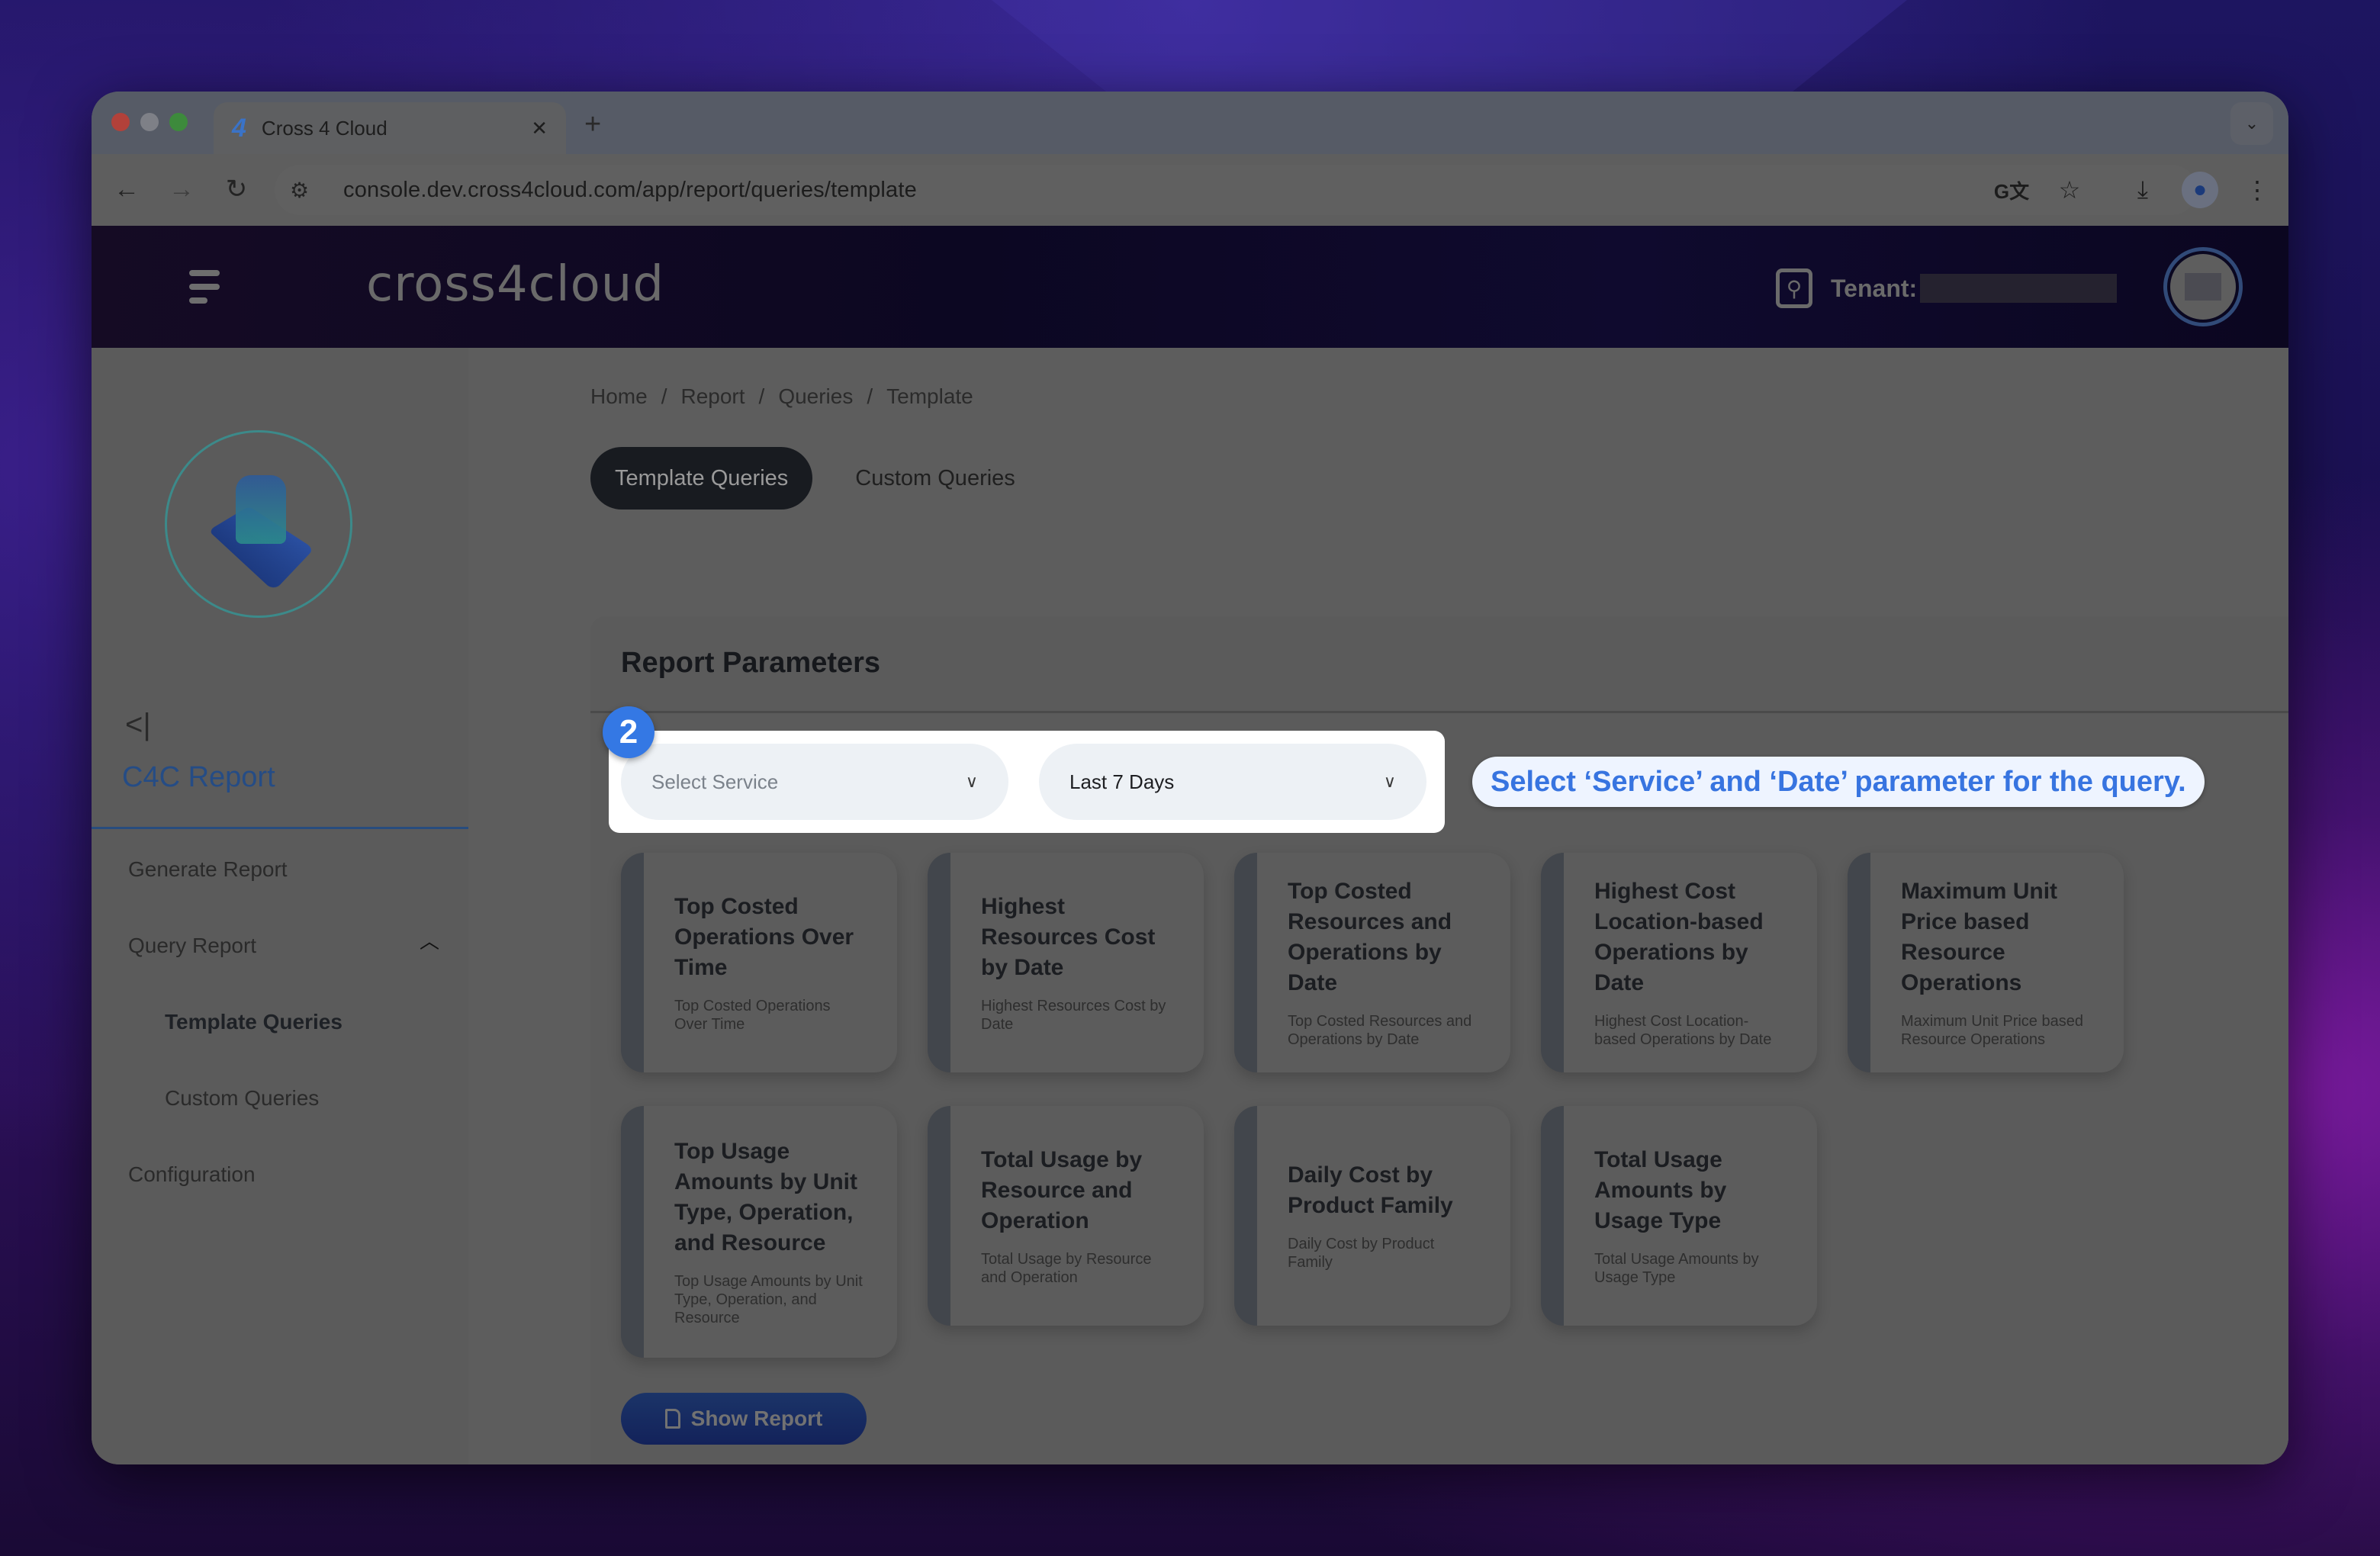 This screenshot has height=1556, width=2380. I want to click on sidebar-item-template-queries: Template Queries, so click(254, 1022).